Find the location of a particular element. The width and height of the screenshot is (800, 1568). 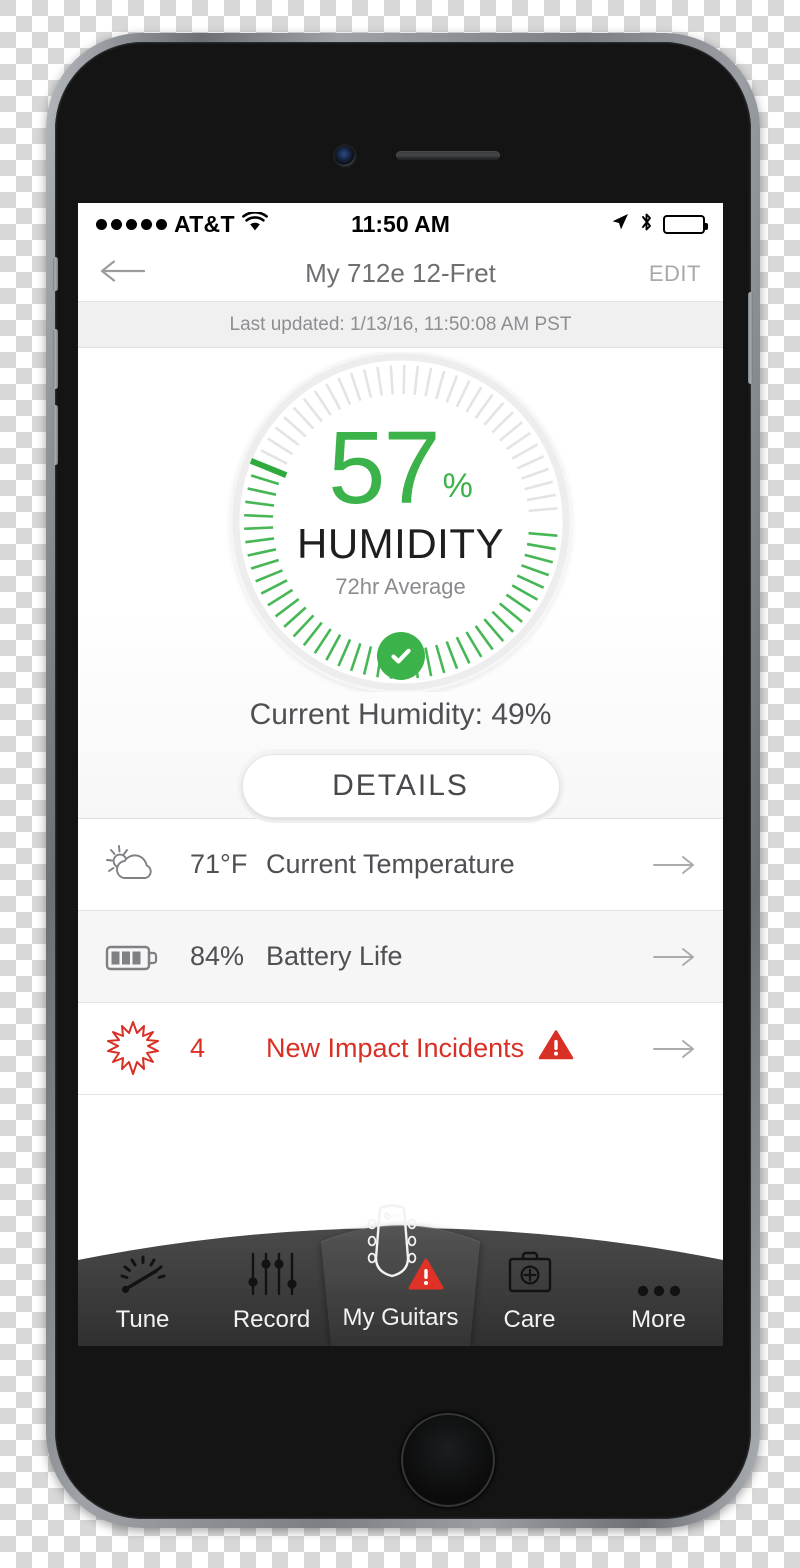

status-bar-left: AT&T is located at coordinates (223, 224).